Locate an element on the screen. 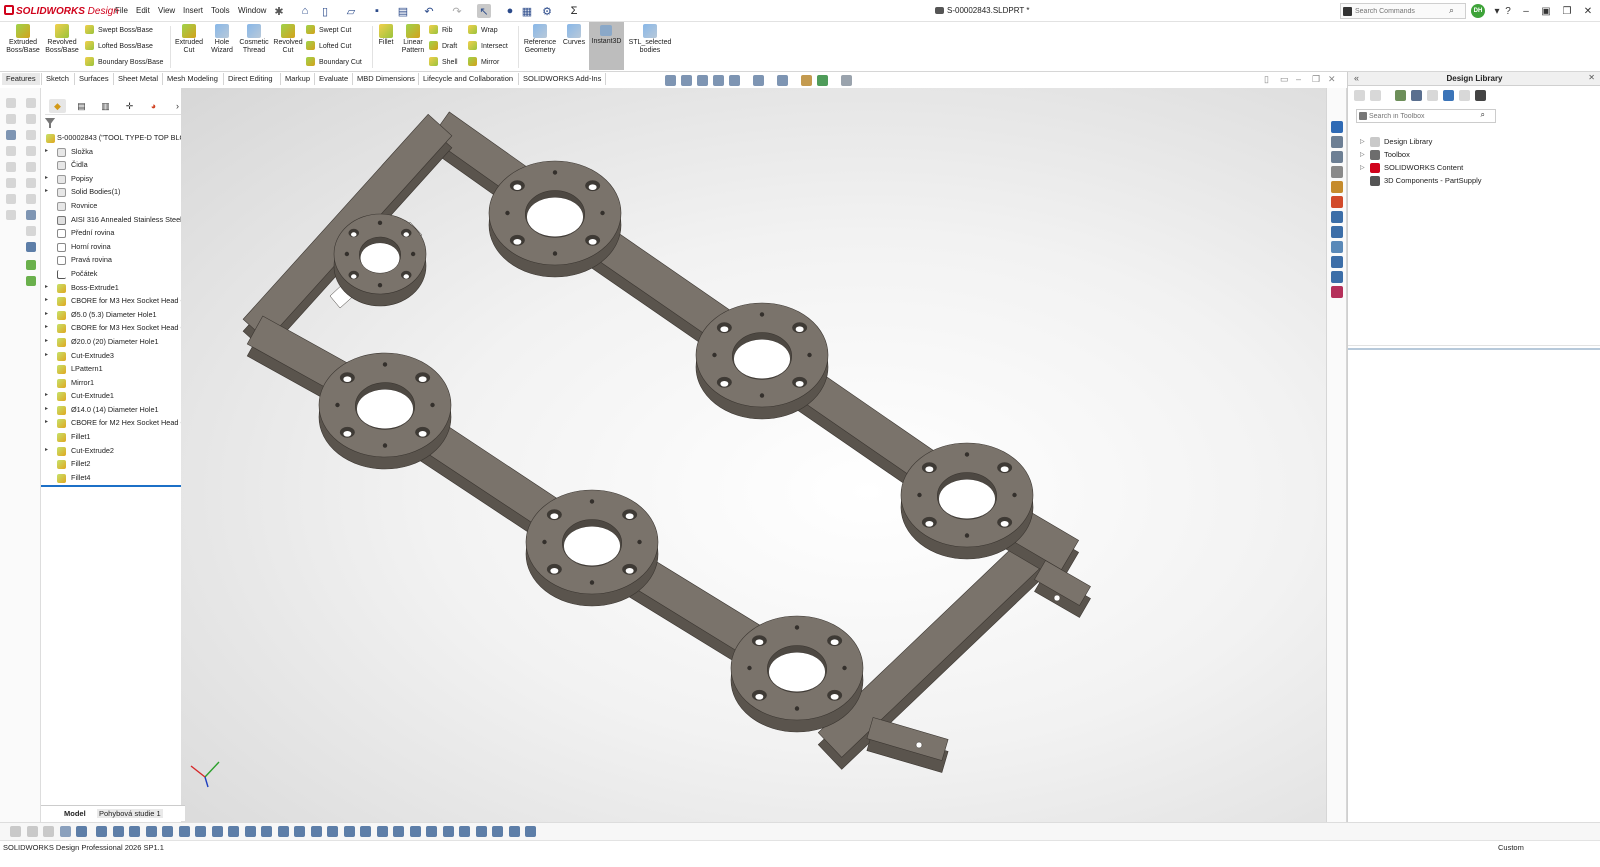 The width and height of the screenshot is (1600, 867). select-icon: ↖ is located at coordinates (484, 11).